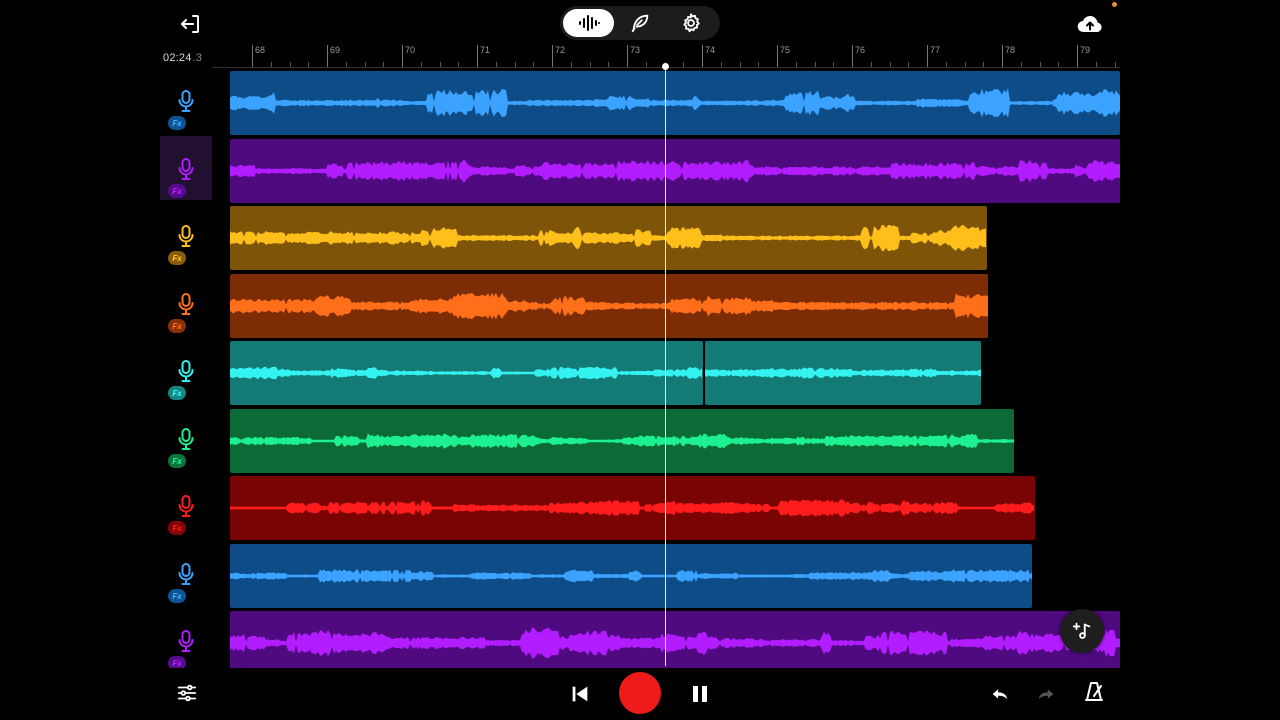 The width and height of the screenshot is (1280, 720). I want to click on ruler-label: 68, so click(260, 50).